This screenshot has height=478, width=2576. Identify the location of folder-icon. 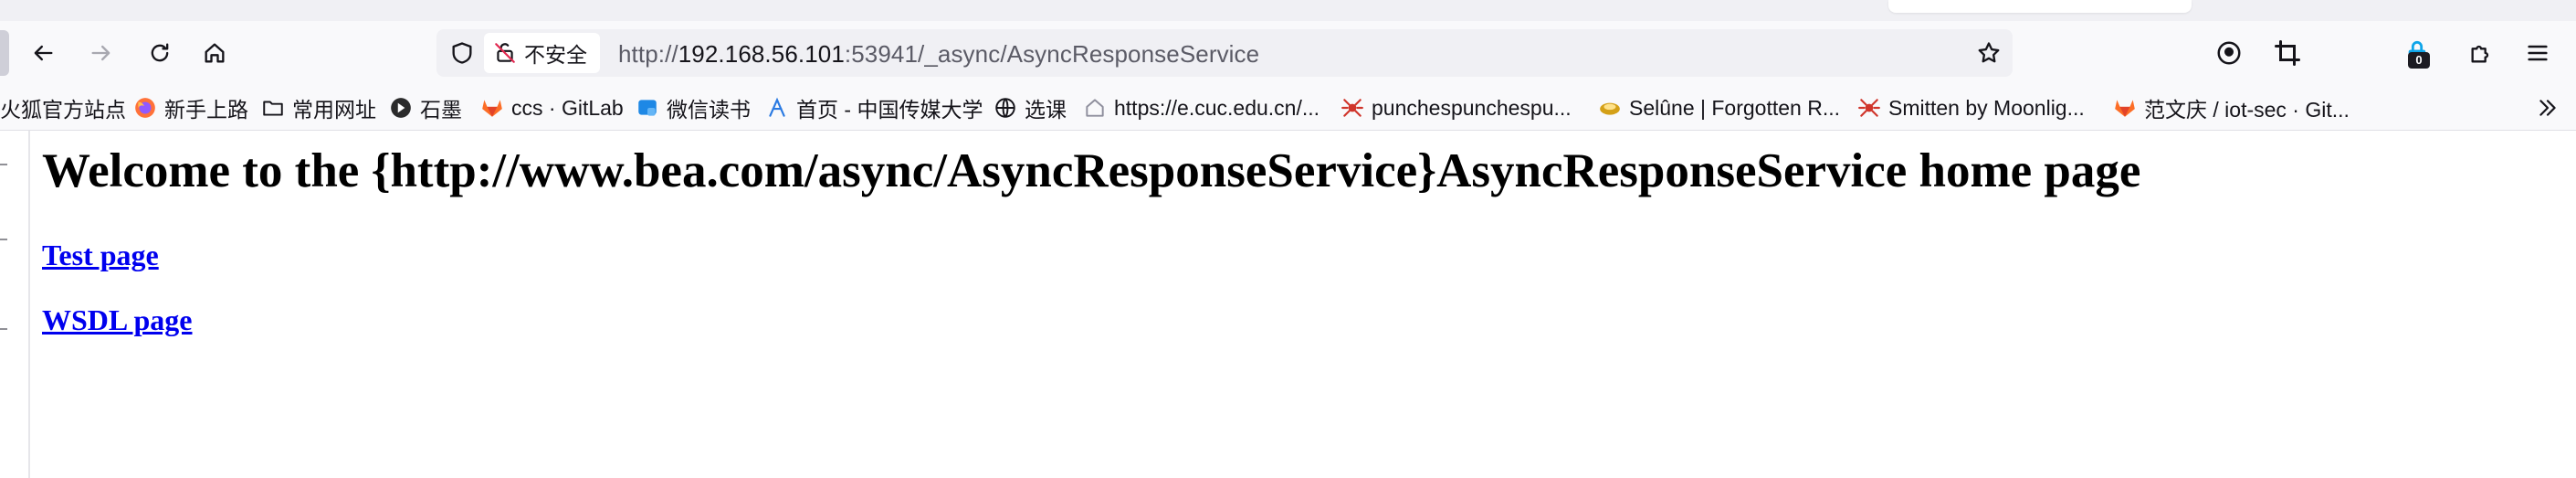
(273, 108).